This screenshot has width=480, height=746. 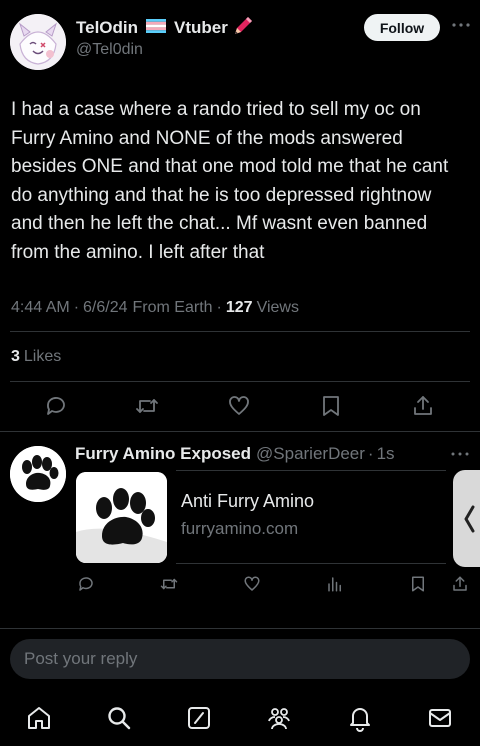 I want to click on follow-button: Follow, so click(x=402, y=27).